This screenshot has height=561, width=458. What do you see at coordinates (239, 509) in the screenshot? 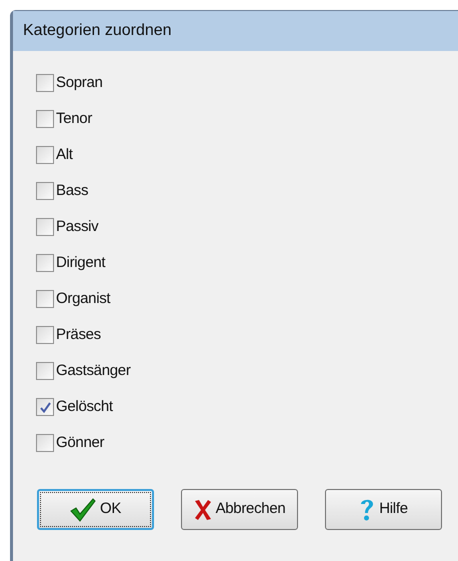
I see `cancel-button: Abbrechen` at bounding box center [239, 509].